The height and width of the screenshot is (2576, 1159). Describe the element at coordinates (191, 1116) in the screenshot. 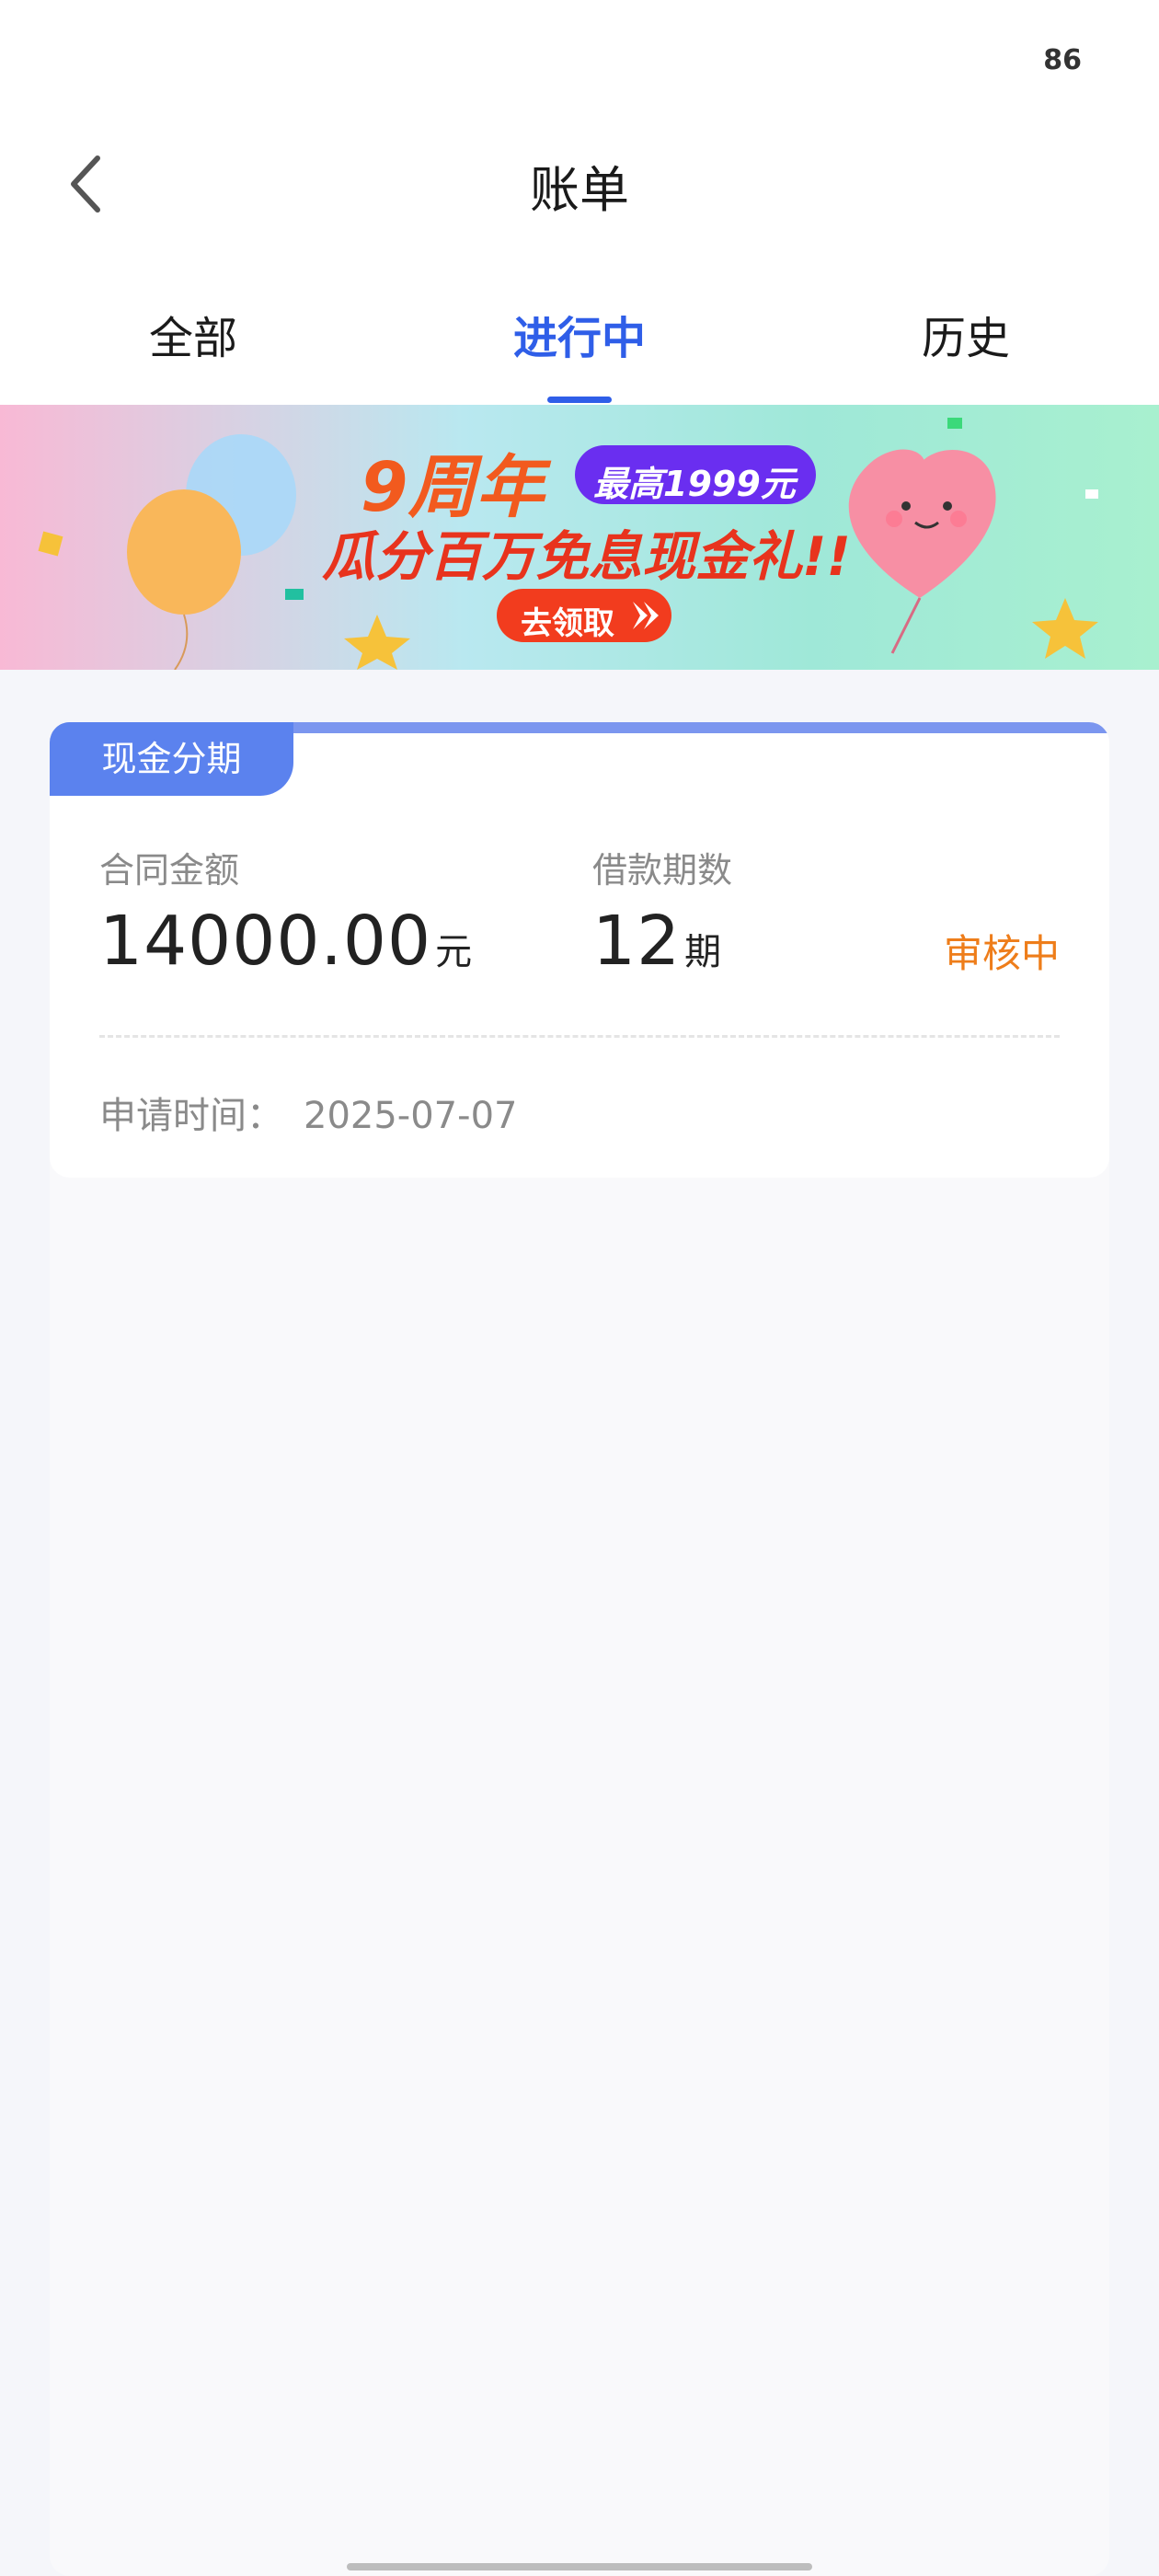

I see `apply-time-label: 申请时间：` at that location.